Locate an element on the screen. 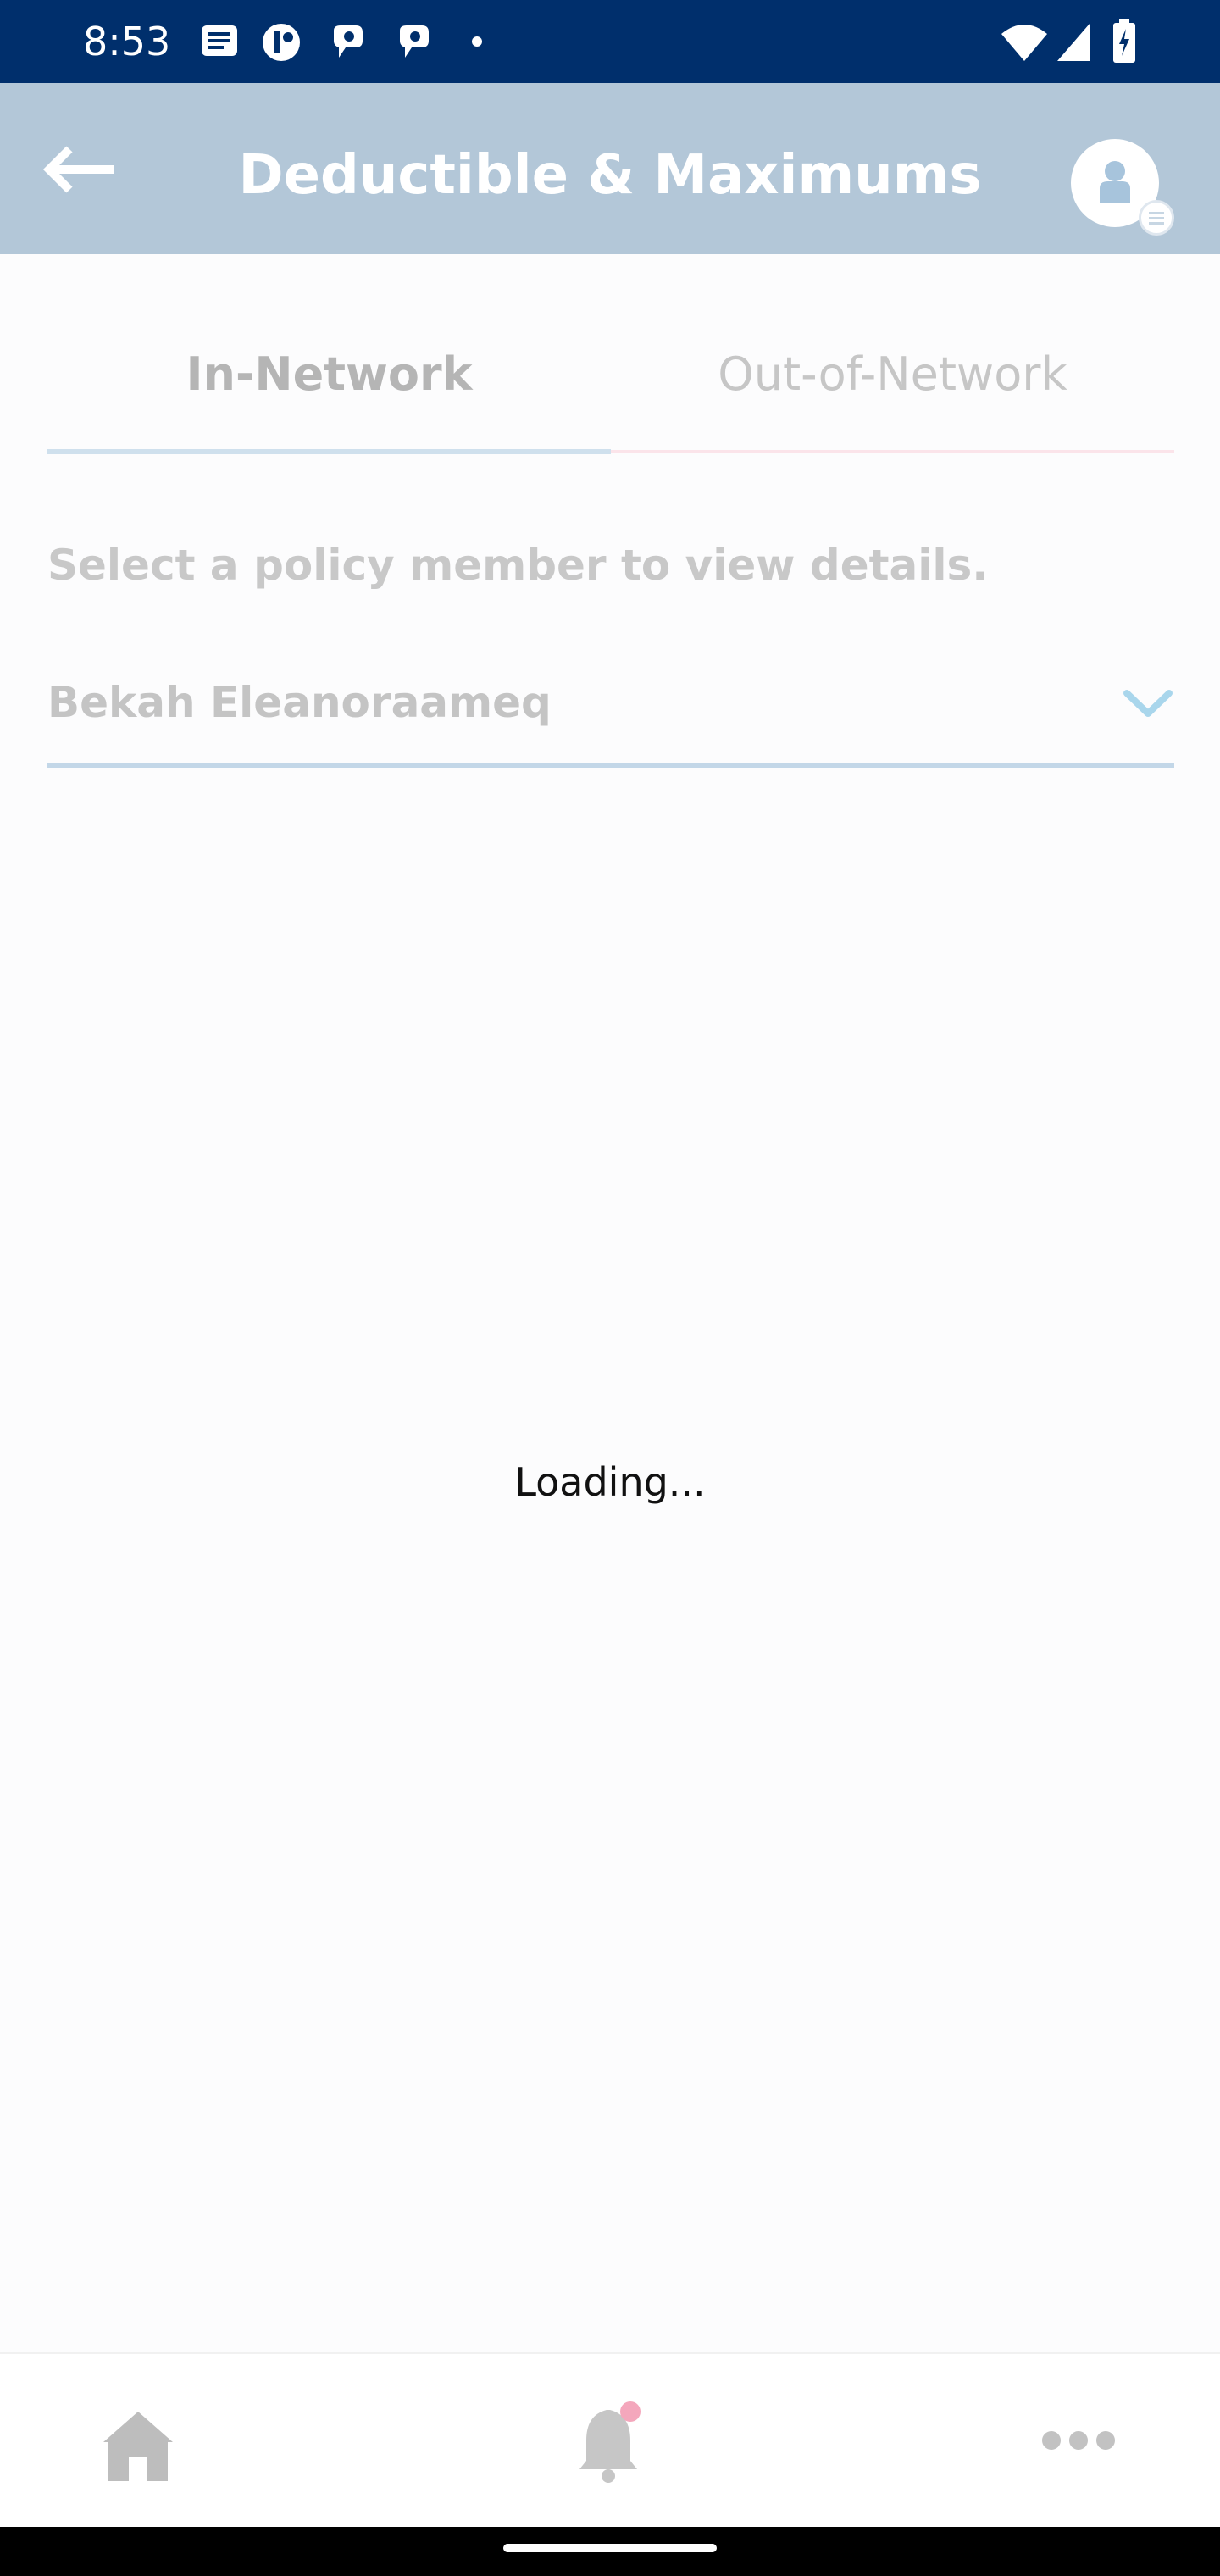 This screenshot has width=1220, height=2576. page-title: Deductible & Maximums is located at coordinates (610, 175).